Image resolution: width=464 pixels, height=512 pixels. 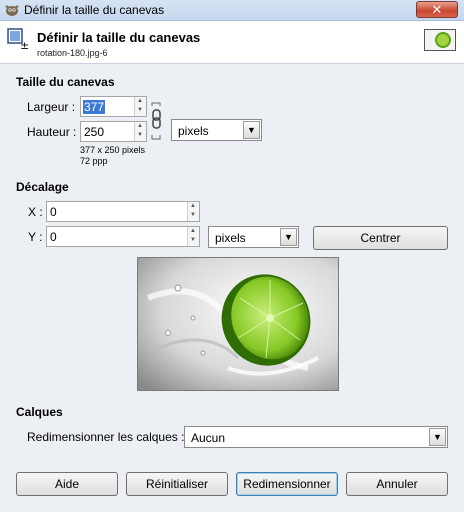 What do you see at coordinates (193, 236) in the screenshot?
I see `y-spin-buttons: ▲ ▼` at bounding box center [193, 236].